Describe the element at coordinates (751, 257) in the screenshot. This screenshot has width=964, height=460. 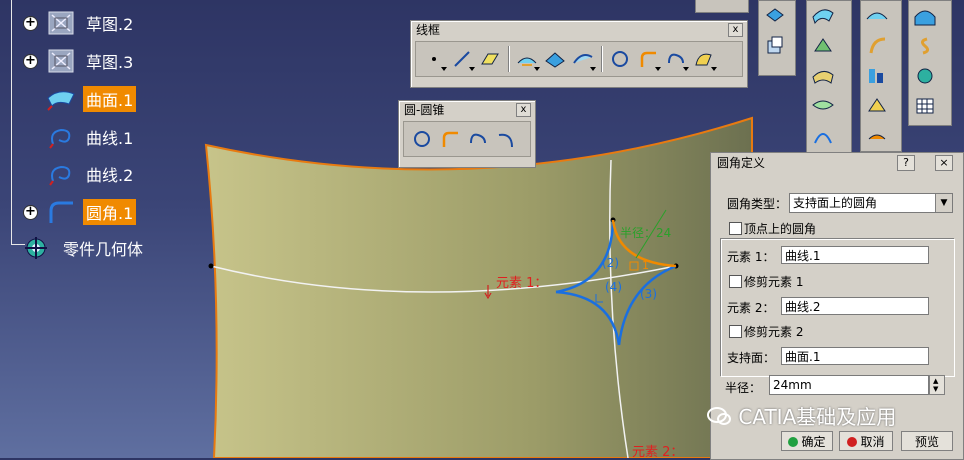
I see `element1-label: 元素 1：` at that location.